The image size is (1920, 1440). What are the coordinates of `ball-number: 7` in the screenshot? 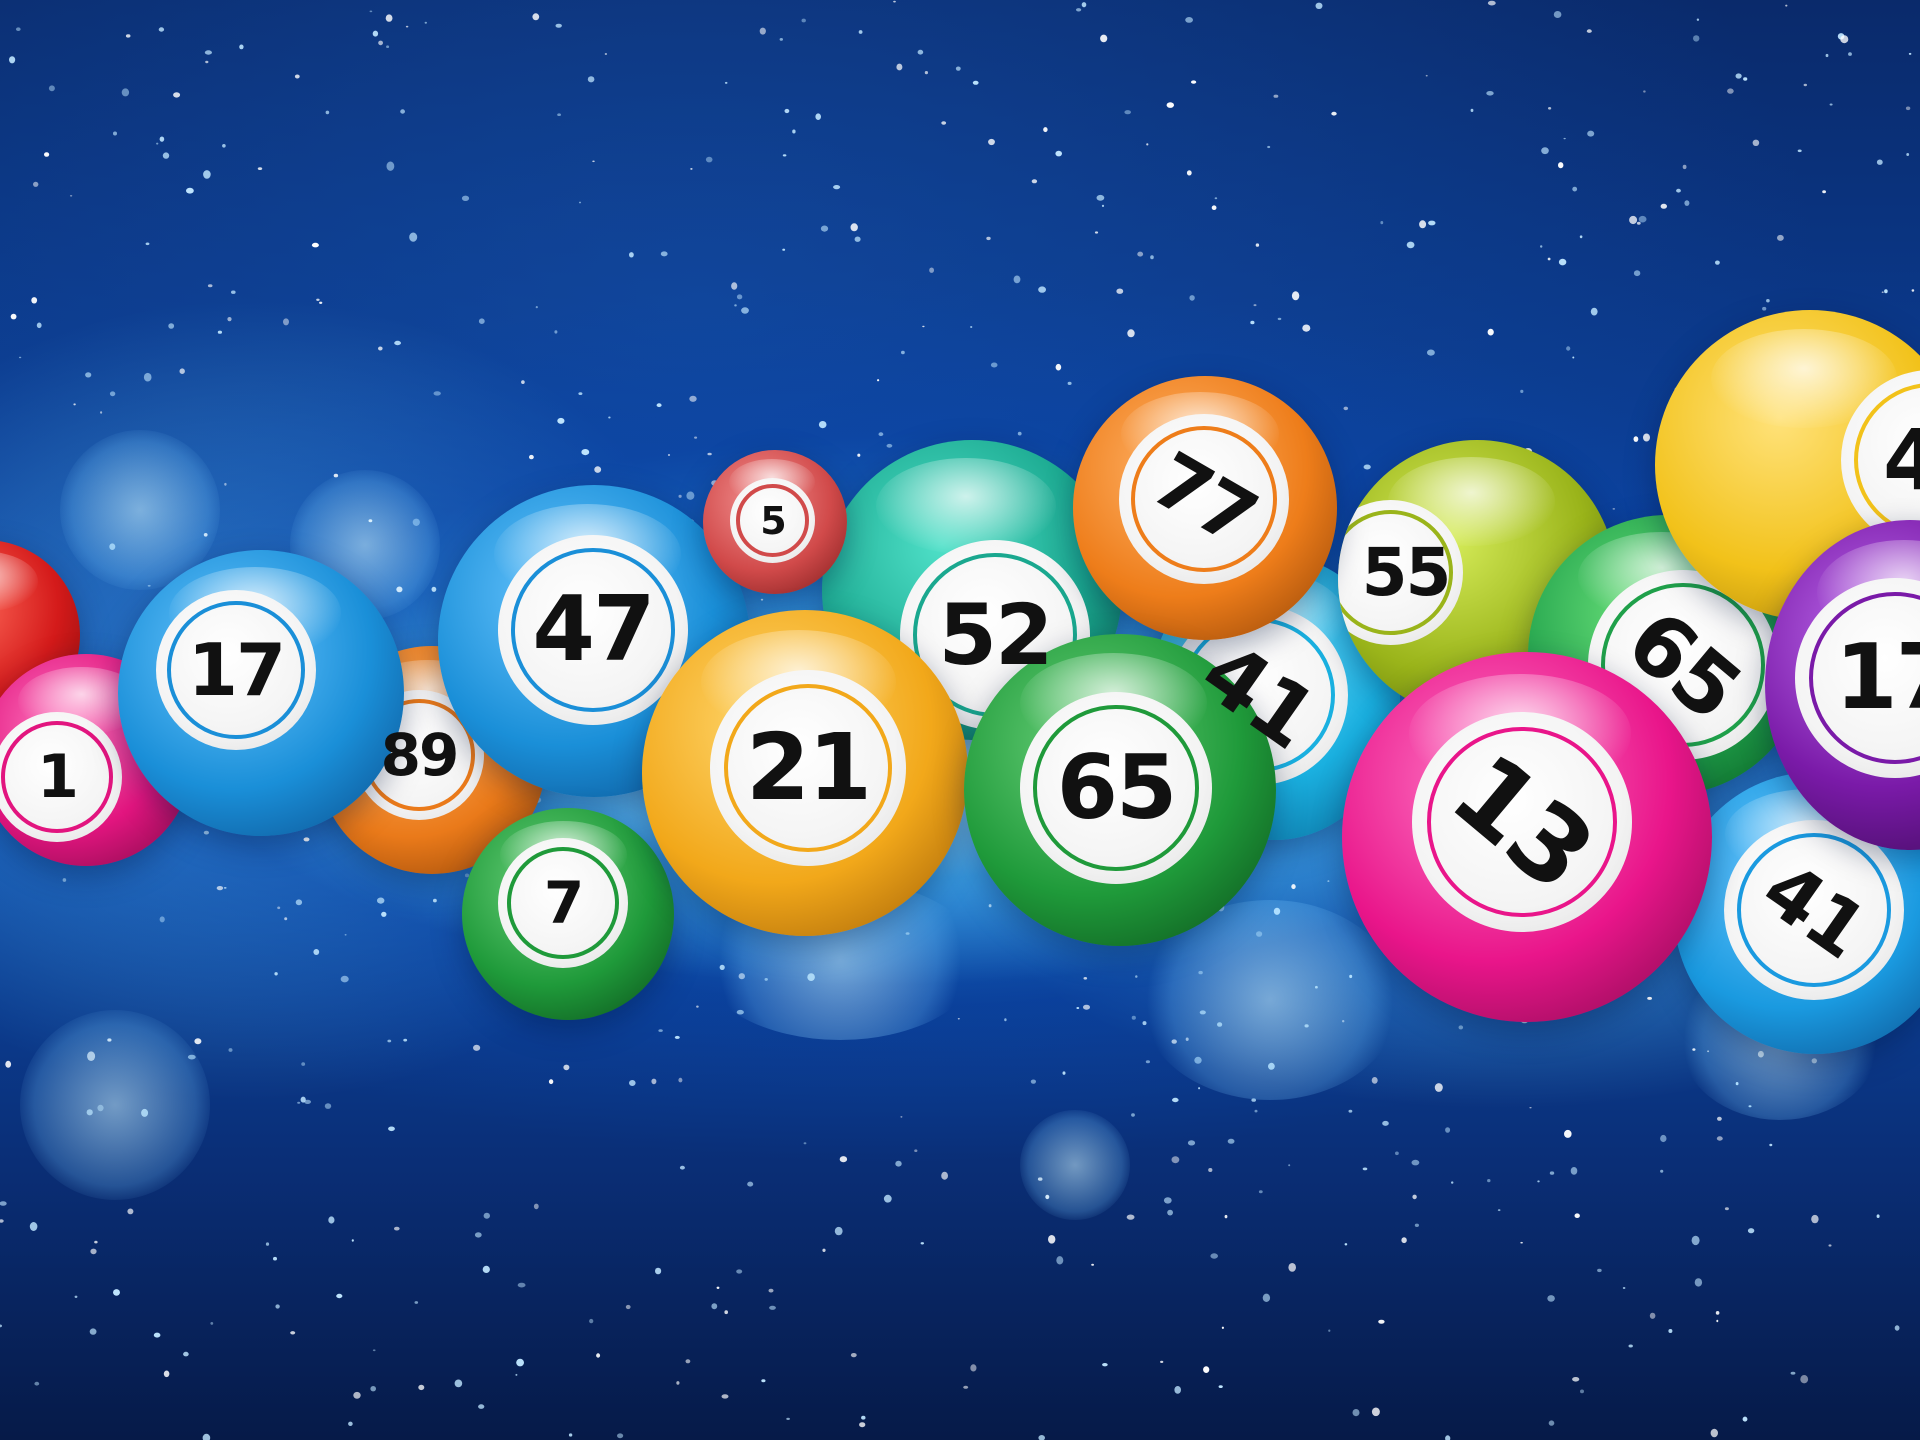 It's located at (563, 903).